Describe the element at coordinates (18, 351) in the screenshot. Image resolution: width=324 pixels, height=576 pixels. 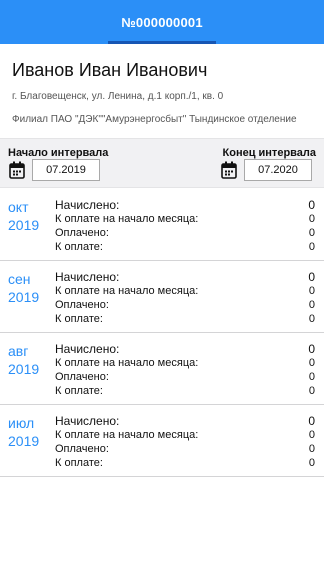
I see `period-month: авг` at that location.